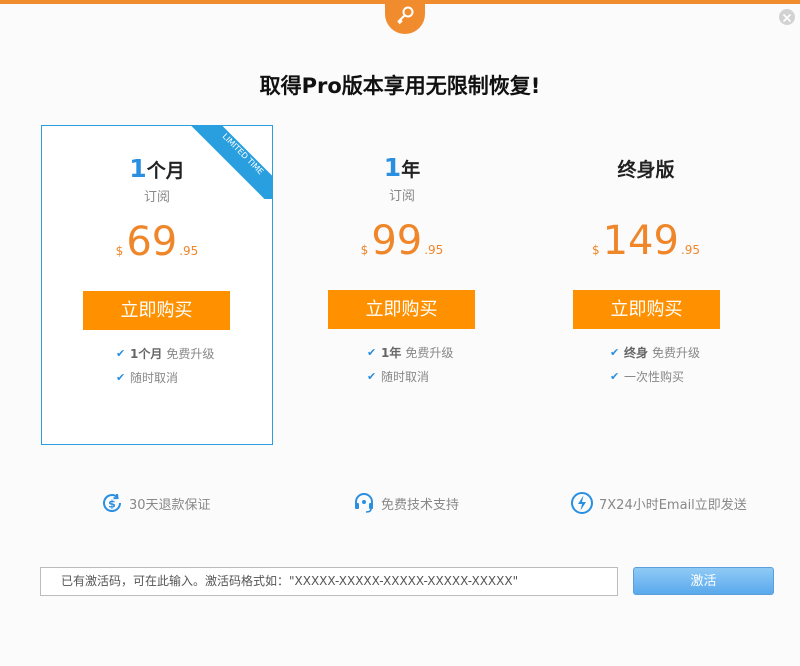 This screenshot has width=800, height=666. What do you see at coordinates (646, 285) in the screenshot?
I see `plan-card-lifetime: 终身版 $ 149 .95 立即购买 ✔ 终身 免费升级 ✔ 一次性购买` at bounding box center [646, 285].